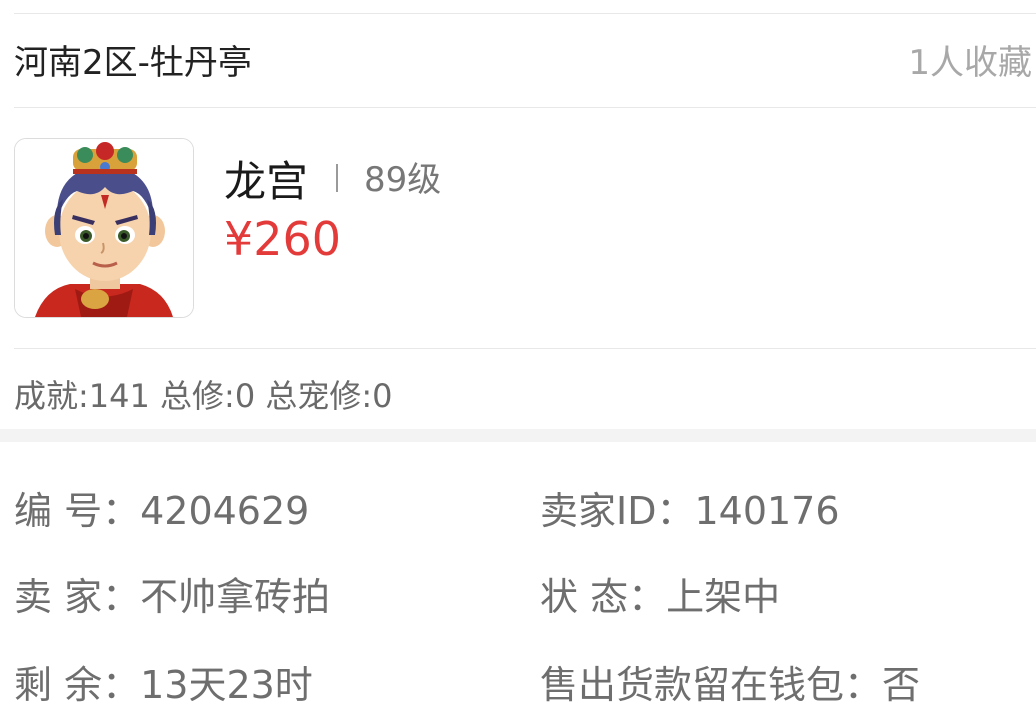 Image resolution: width=1036 pixels, height=717 pixels. What do you see at coordinates (525, 389) in the screenshot?
I see `stats-row: 成就:141 总修:0 总宠修:0` at bounding box center [525, 389].